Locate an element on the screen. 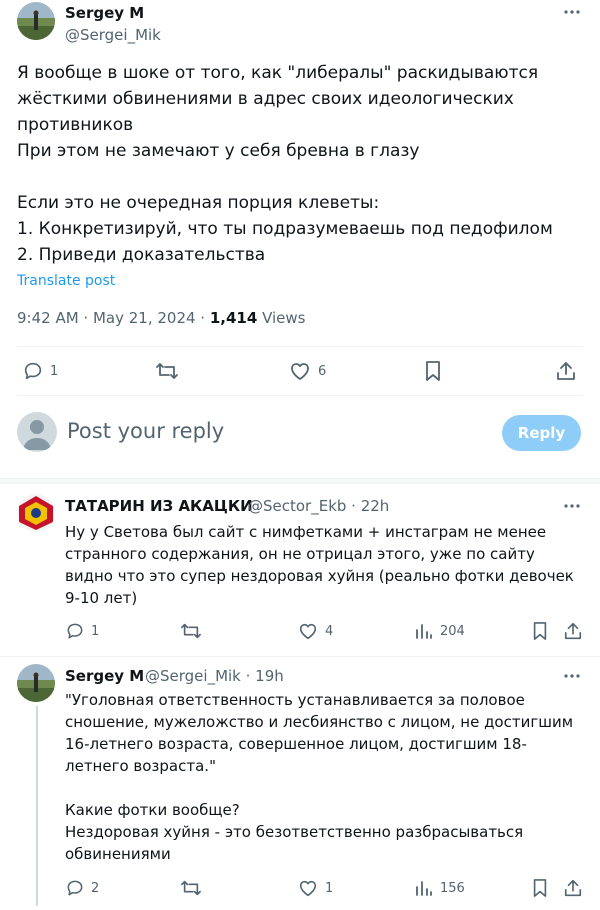 This screenshot has height=910, width=600. reply-author-name: ТАТАРИН ИЗ АКАЦКИ is located at coordinates (159, 506).